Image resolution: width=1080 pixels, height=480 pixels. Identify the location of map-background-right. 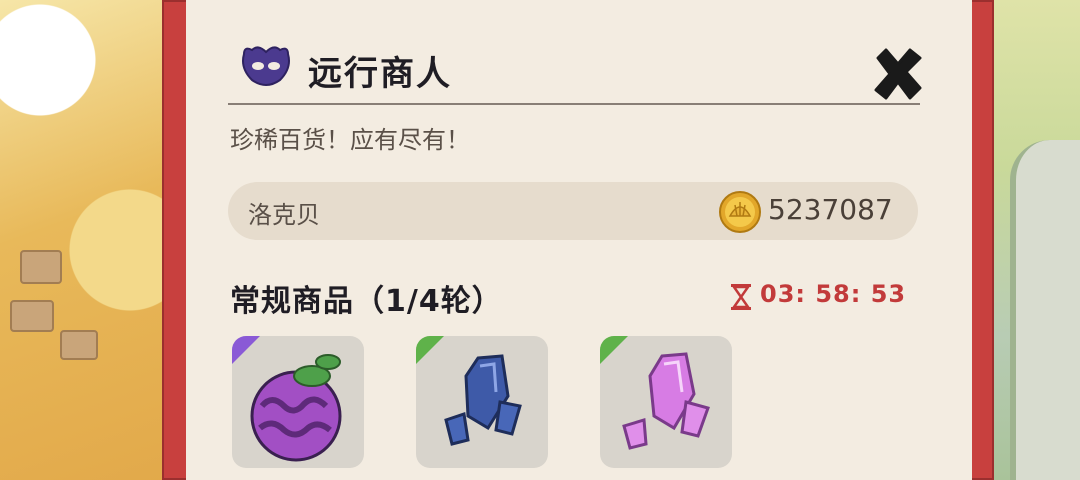
(1030, 240).